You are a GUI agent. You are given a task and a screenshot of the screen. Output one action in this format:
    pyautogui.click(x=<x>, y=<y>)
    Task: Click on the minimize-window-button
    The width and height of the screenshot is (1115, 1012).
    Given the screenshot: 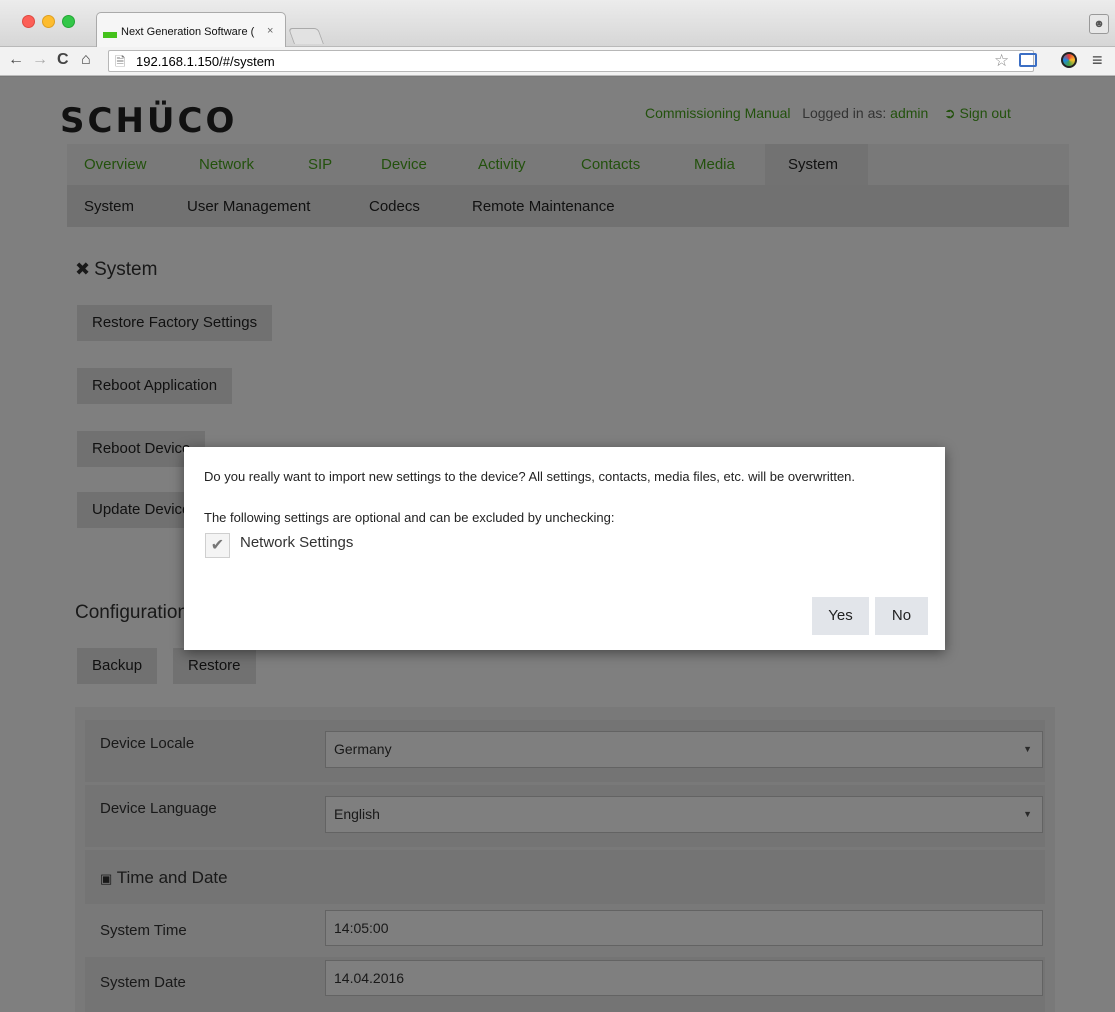 What is the action you would take?
    pyautogui.click(x=48, y=21)
    